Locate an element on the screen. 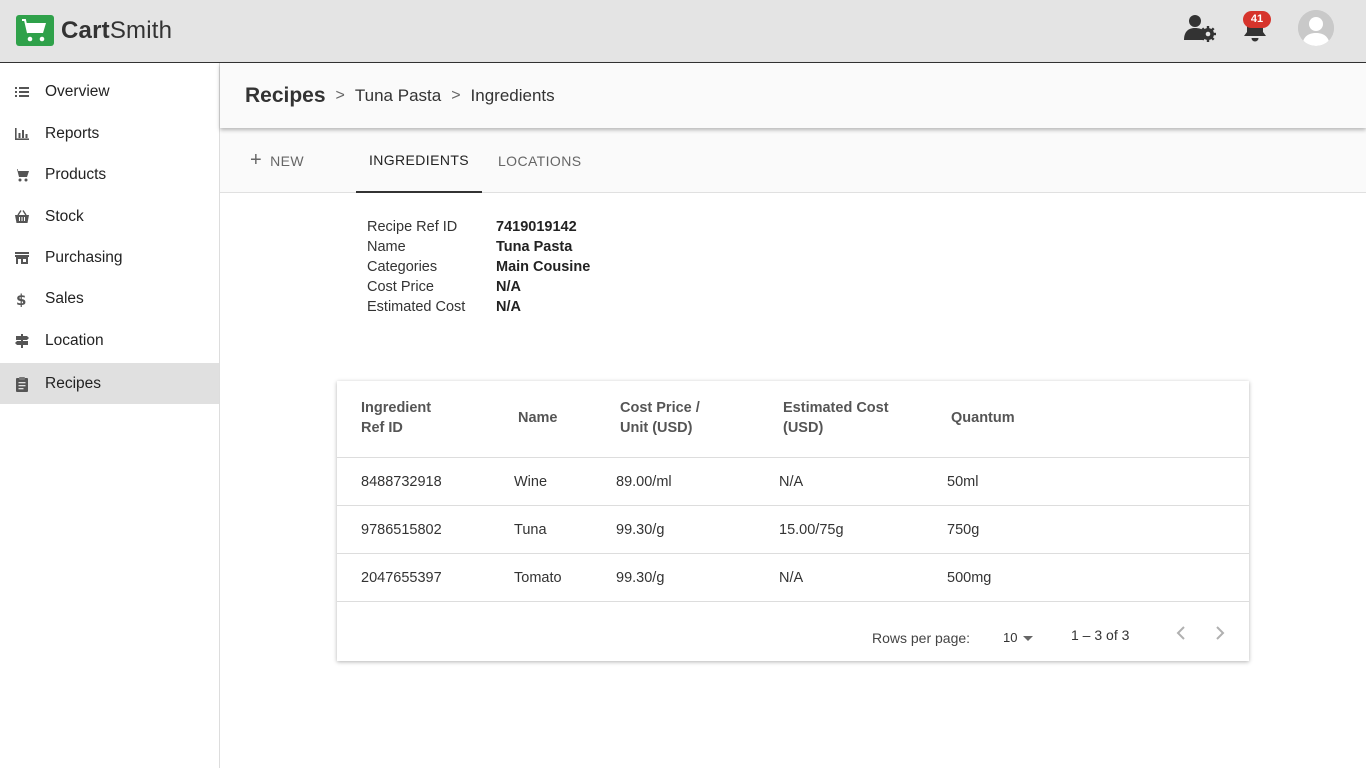  app-logo: CartSmith is located at coordinates (94, 30).